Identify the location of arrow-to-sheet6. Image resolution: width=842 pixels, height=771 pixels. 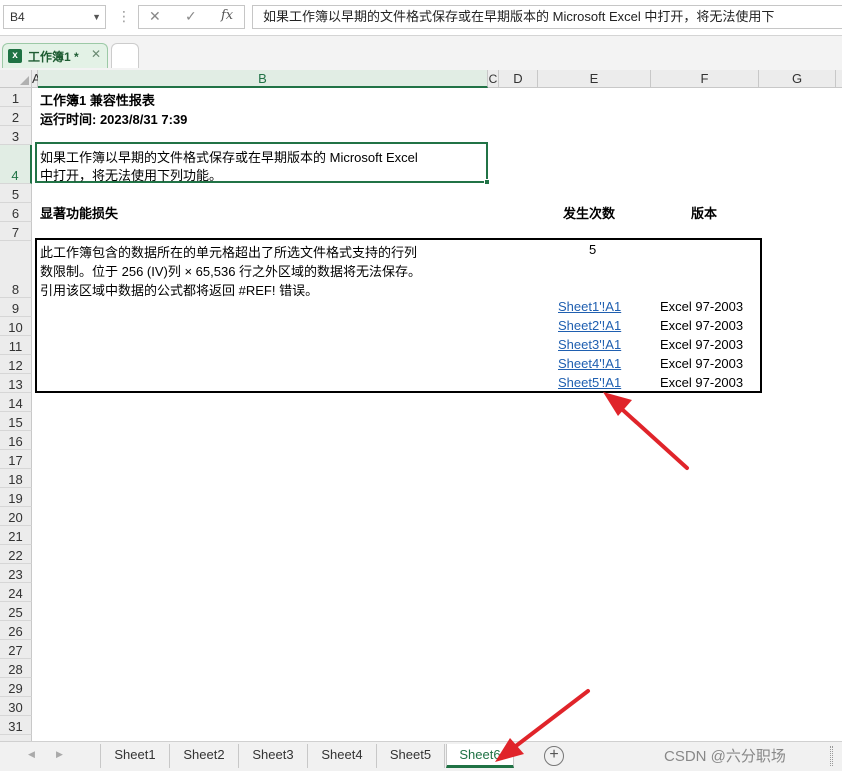
(542, 725).